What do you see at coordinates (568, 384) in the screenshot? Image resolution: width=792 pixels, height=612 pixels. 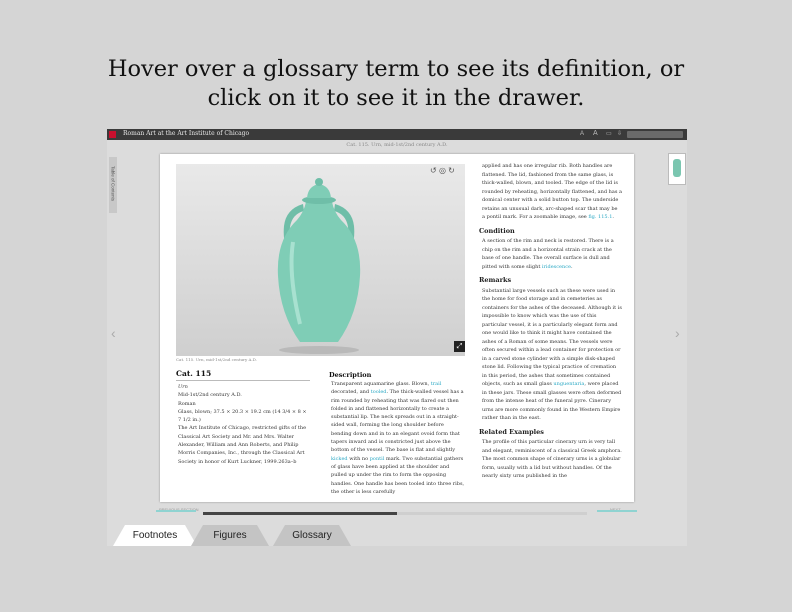 I see `glossary-term-unguentaria: unguentaria` at bounding box center [568, 384].